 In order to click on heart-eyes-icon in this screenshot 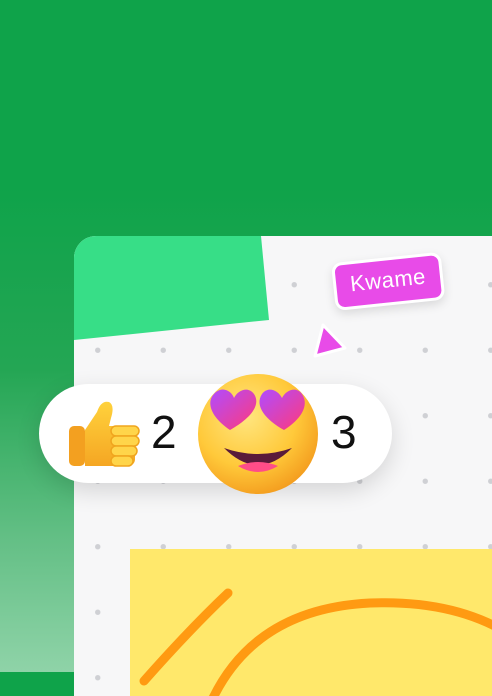, I will do `click(258, 434)`.